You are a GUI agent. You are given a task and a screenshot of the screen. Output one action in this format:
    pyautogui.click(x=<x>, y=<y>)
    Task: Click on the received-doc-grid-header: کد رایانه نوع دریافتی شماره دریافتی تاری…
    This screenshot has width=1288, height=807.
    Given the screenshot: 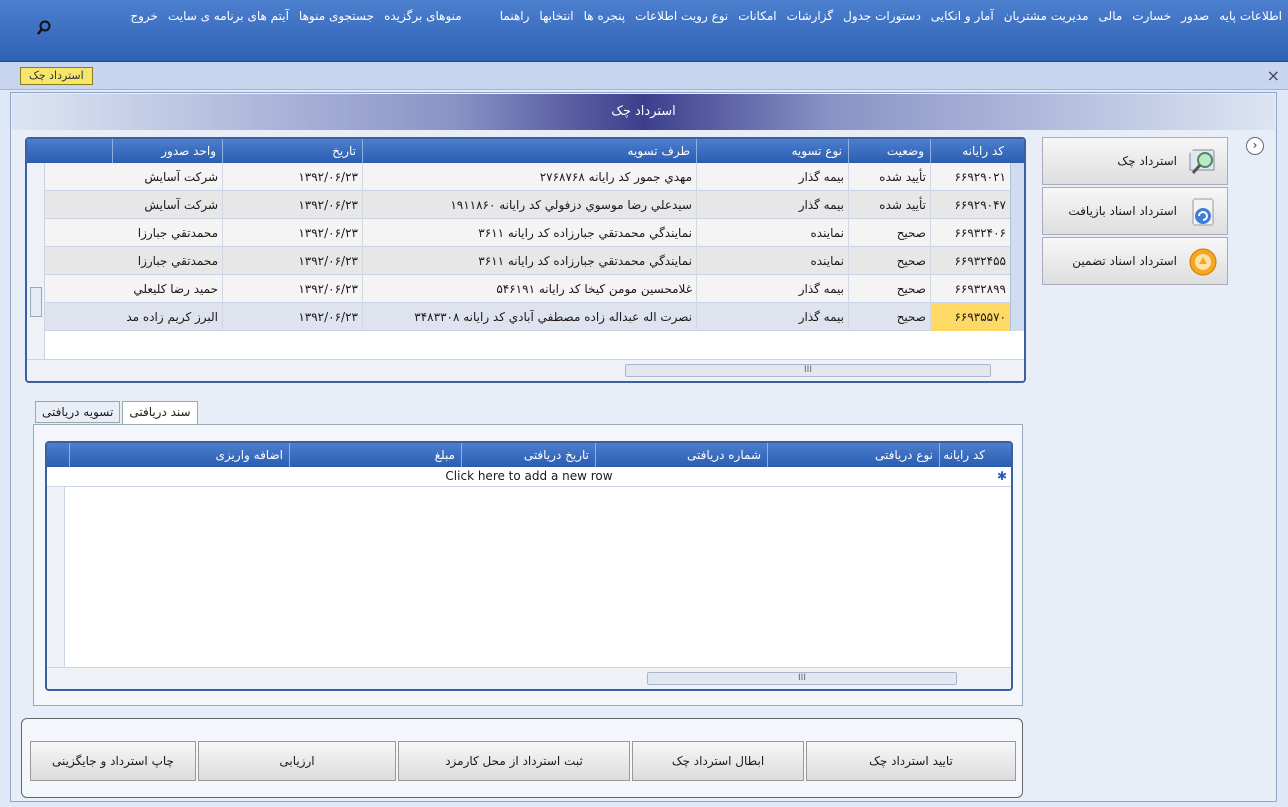 What is the action you would take?
    pyautogui.click(x=529, y=455)
    